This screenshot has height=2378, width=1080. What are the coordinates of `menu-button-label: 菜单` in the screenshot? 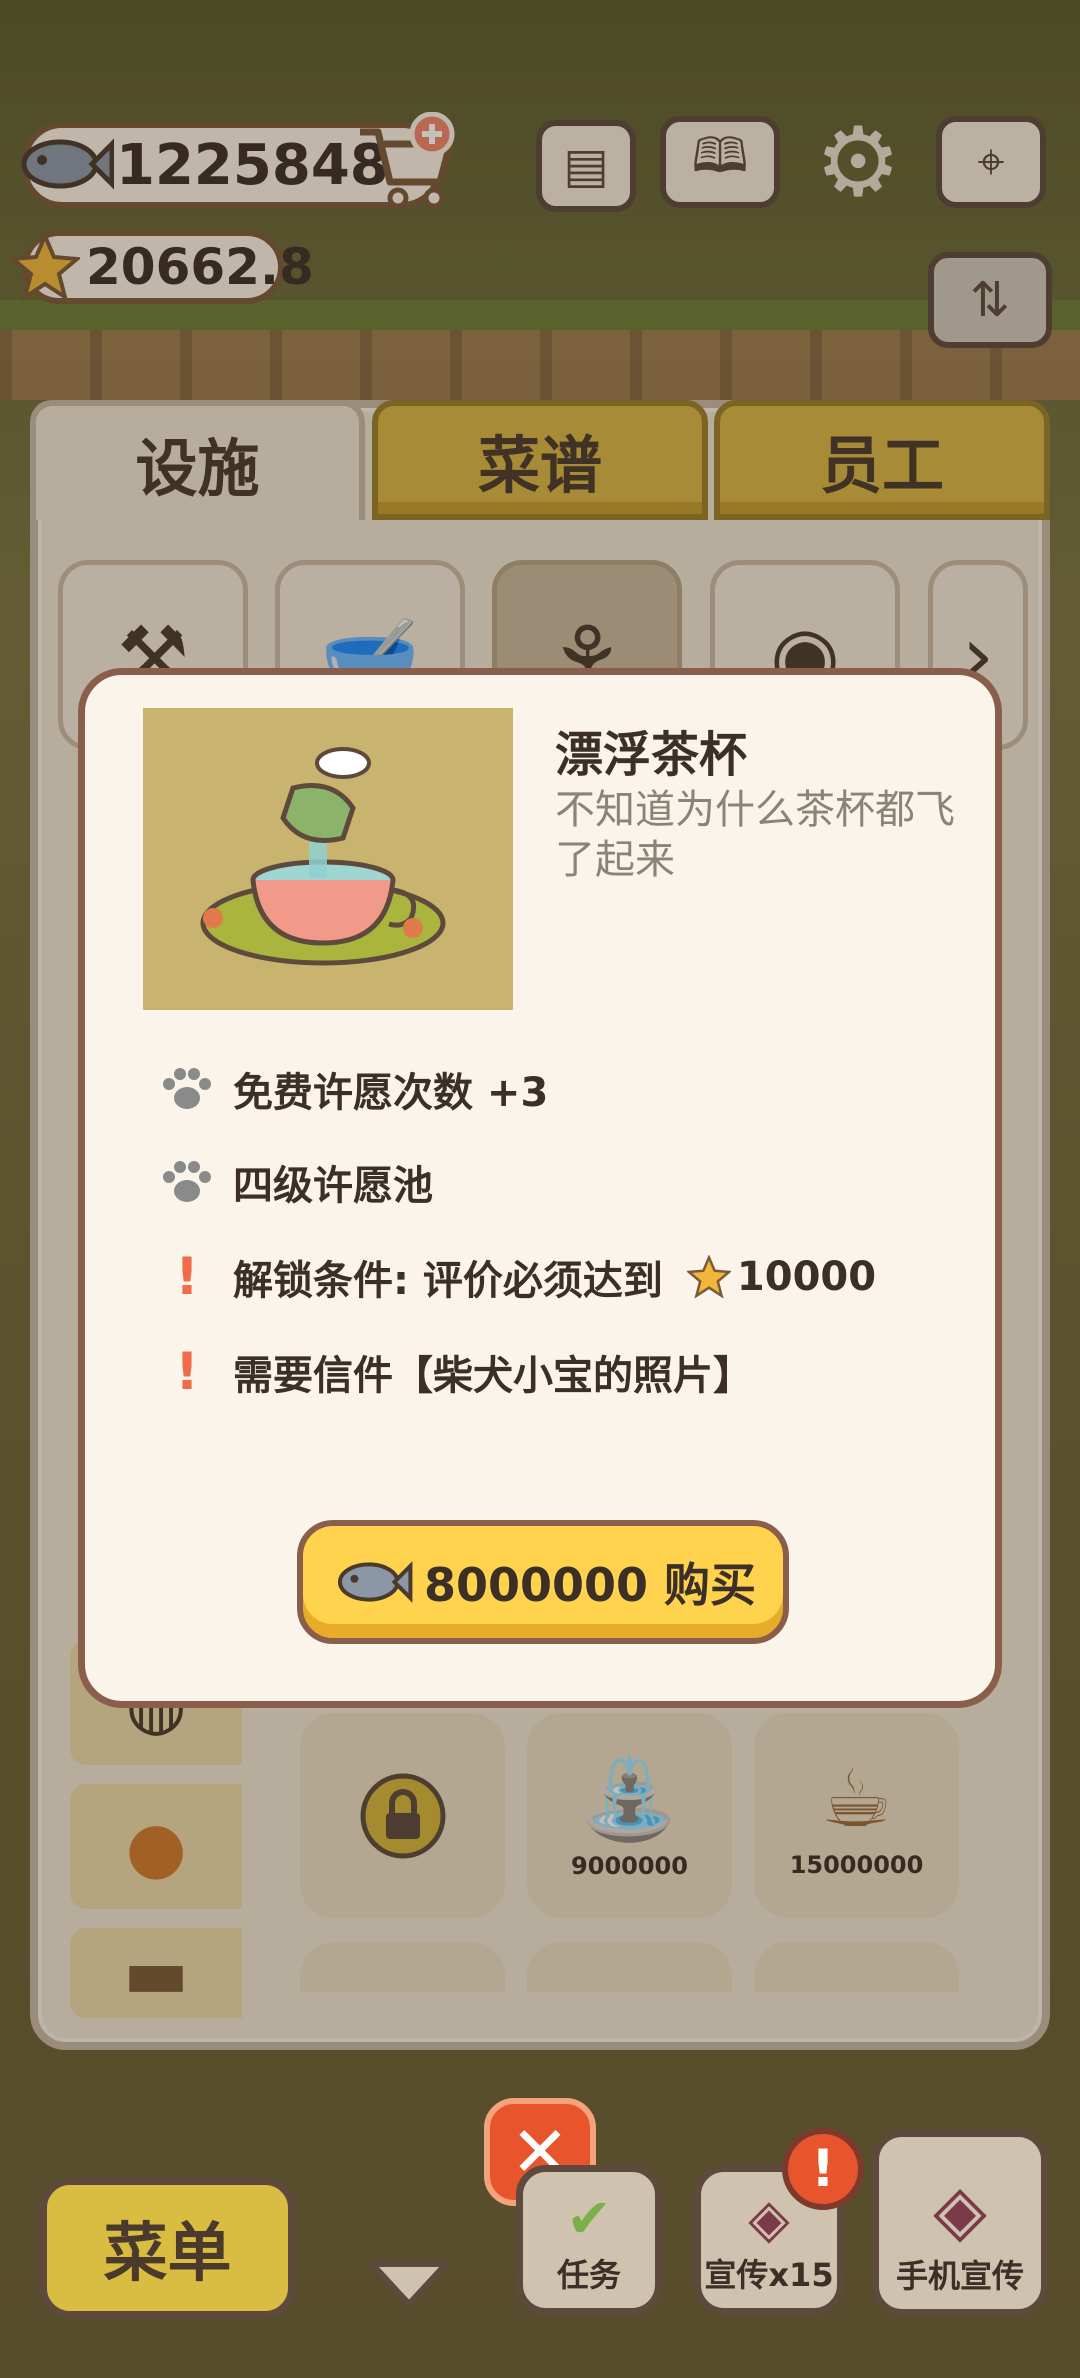 It's located at (167, 2254).